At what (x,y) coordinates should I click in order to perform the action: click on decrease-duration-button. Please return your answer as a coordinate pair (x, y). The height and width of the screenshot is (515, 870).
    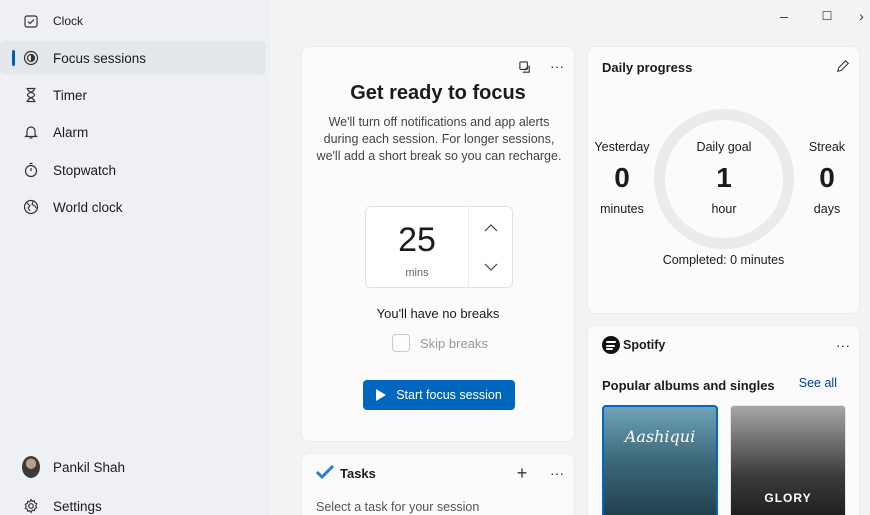
    Looking at the image, I should click on (491, 267).